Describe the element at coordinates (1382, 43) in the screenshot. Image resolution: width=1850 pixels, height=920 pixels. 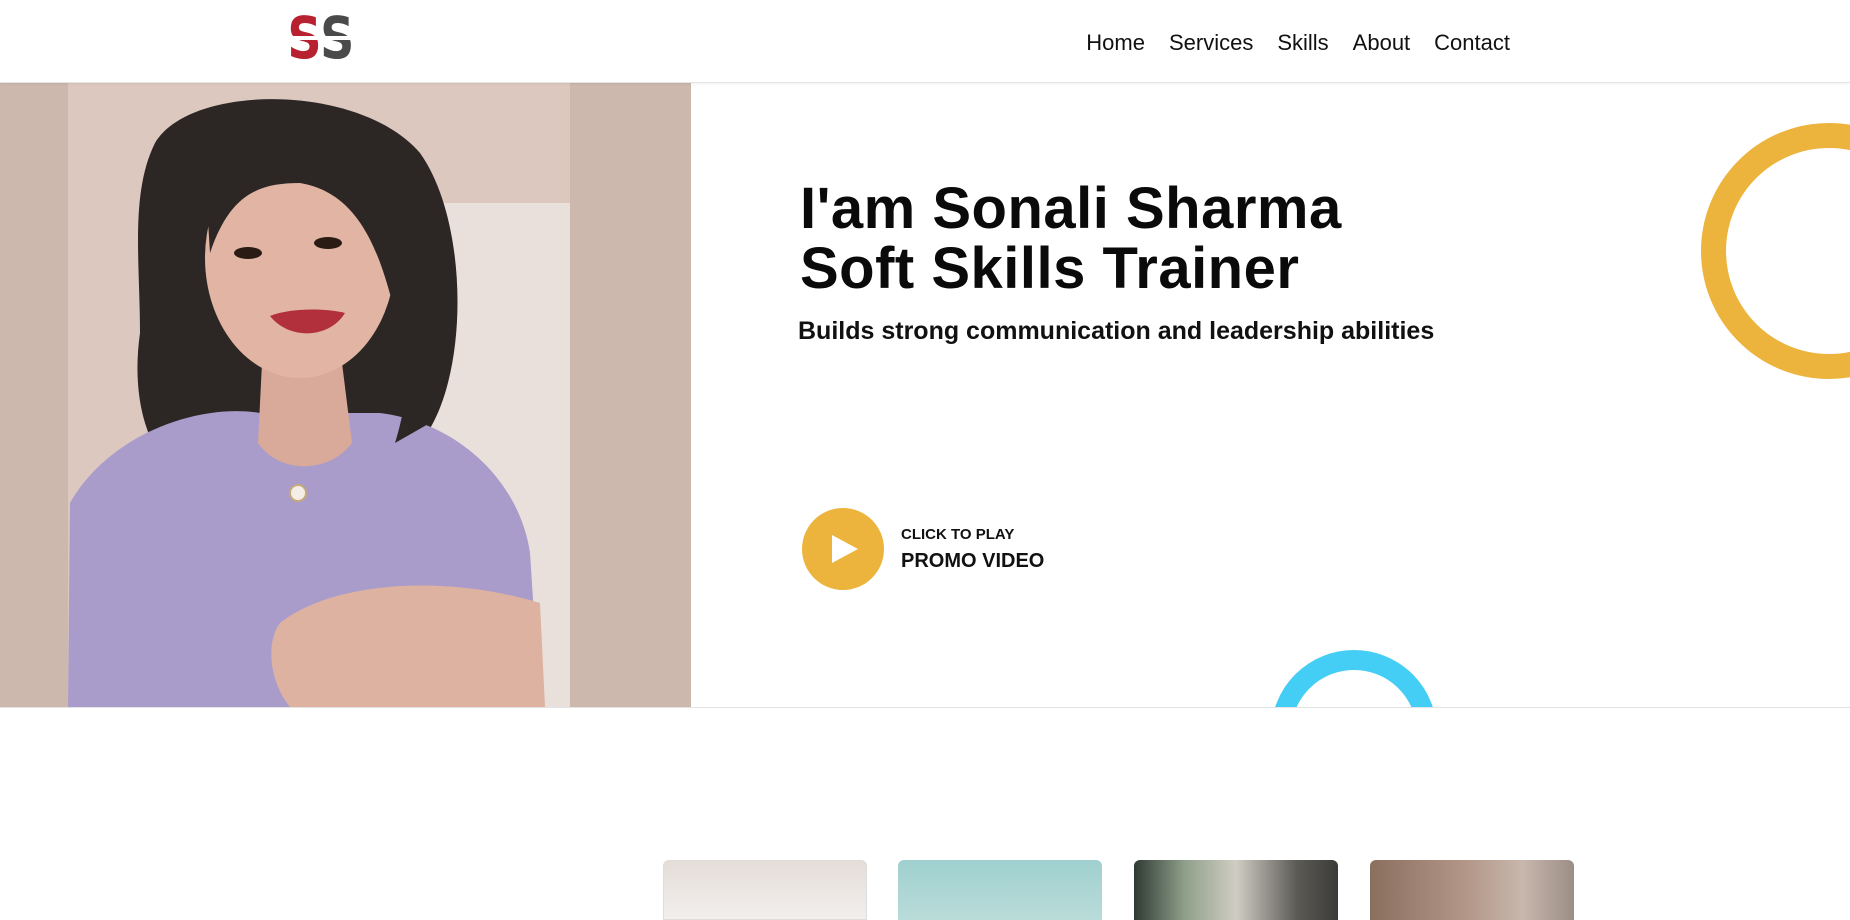
I see `nav-about: About` at that location.